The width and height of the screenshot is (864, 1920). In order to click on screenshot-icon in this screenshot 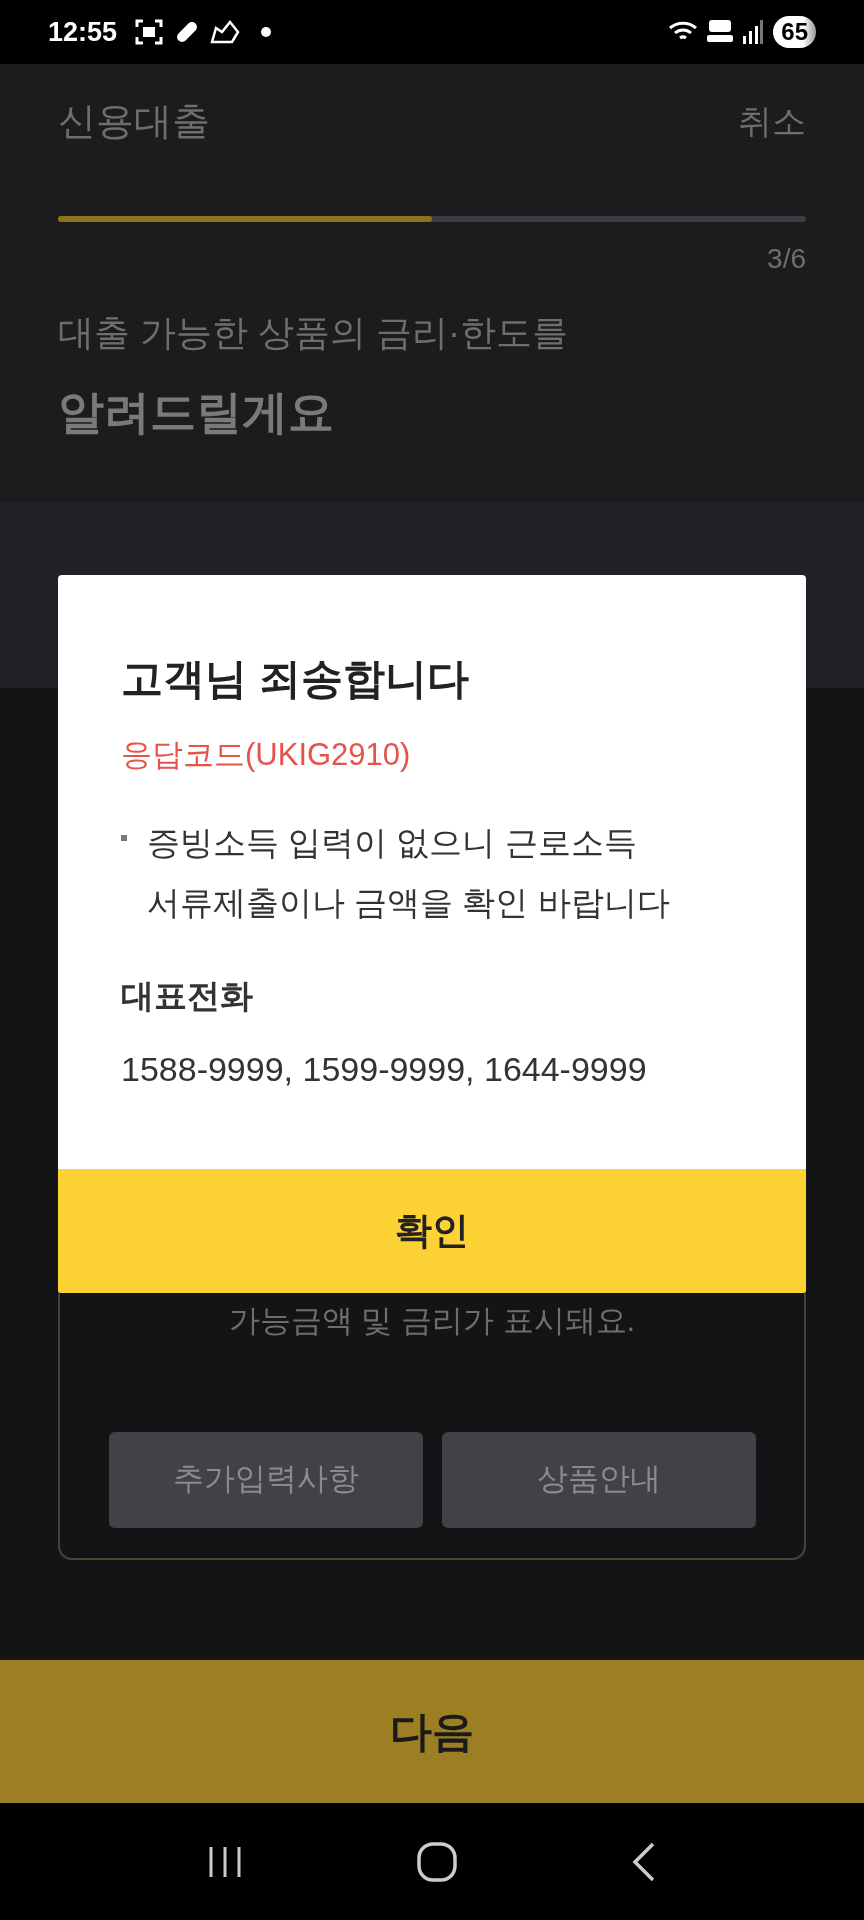, I will do `click(149, 32)`.